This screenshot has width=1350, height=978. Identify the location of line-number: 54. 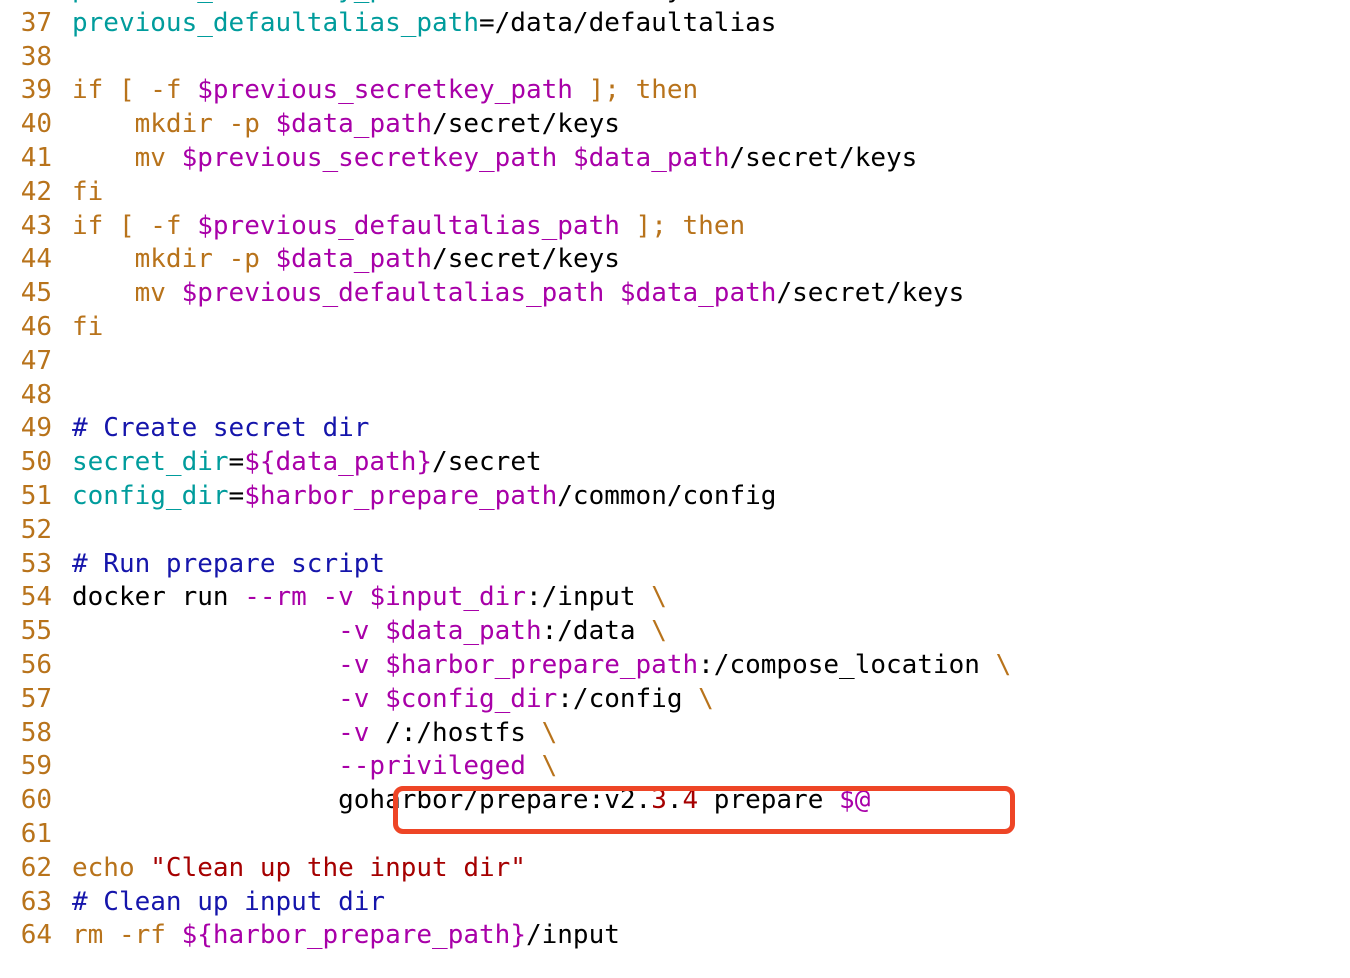
(36, 597).